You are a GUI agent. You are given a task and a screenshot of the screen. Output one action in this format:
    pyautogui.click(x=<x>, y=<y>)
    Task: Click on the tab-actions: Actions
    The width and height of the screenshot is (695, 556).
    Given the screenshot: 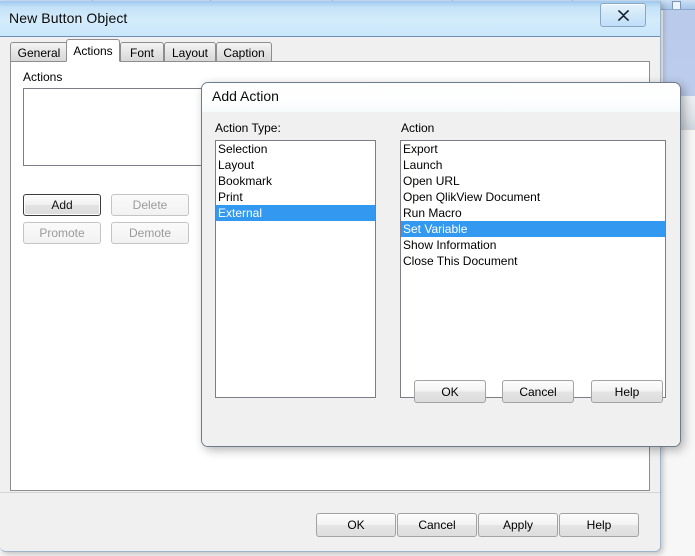 What is the action you would take?
    pyautogui.click(x=93, y=50)
    